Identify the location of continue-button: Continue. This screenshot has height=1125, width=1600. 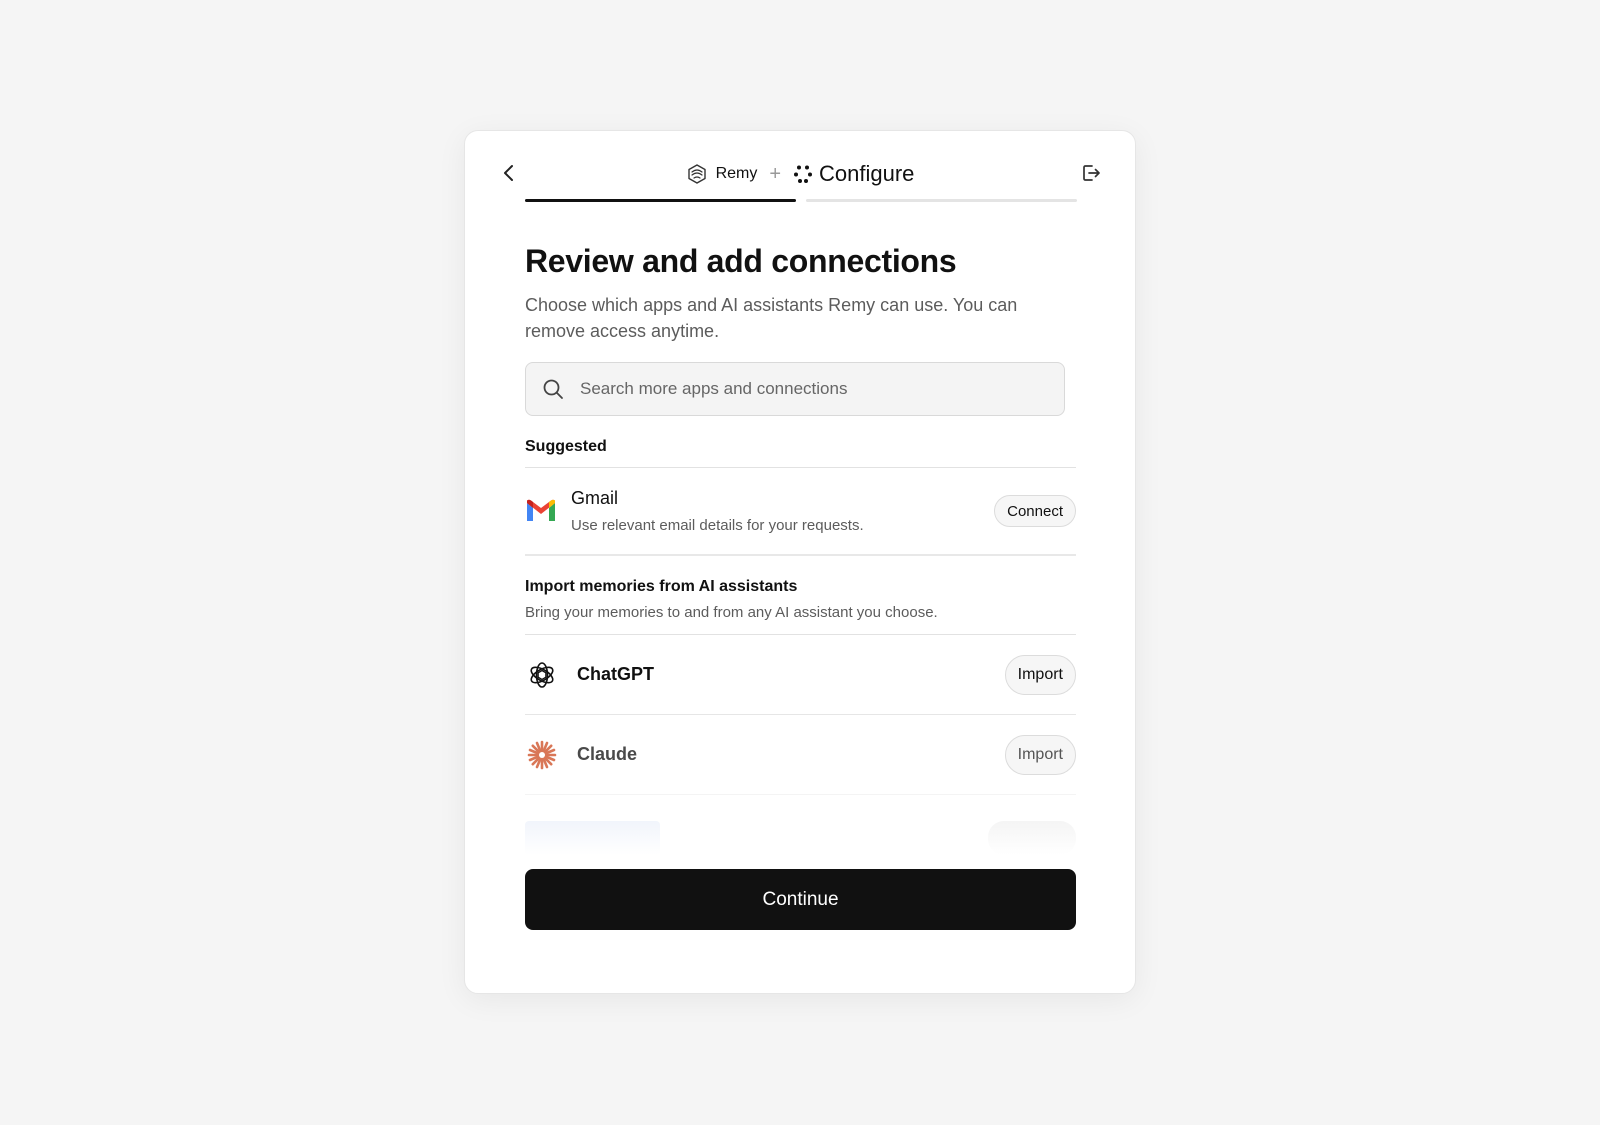
(800, 899).